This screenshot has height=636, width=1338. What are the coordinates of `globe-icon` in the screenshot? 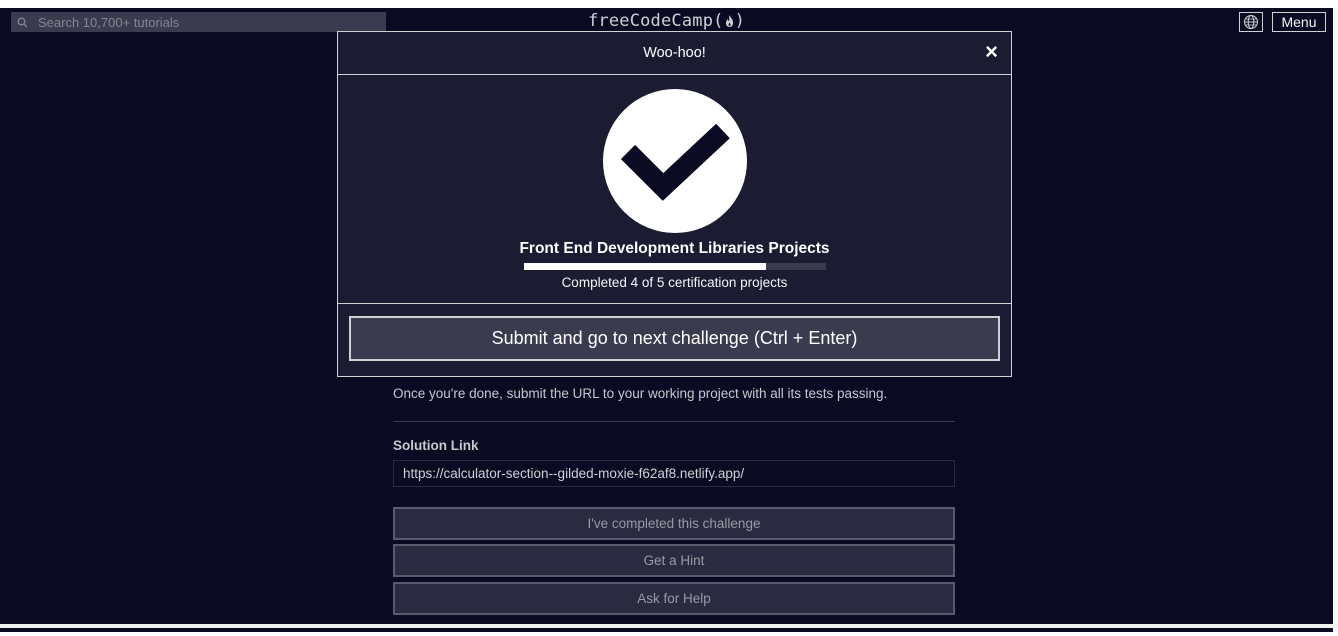 It's located at (1251, 22).